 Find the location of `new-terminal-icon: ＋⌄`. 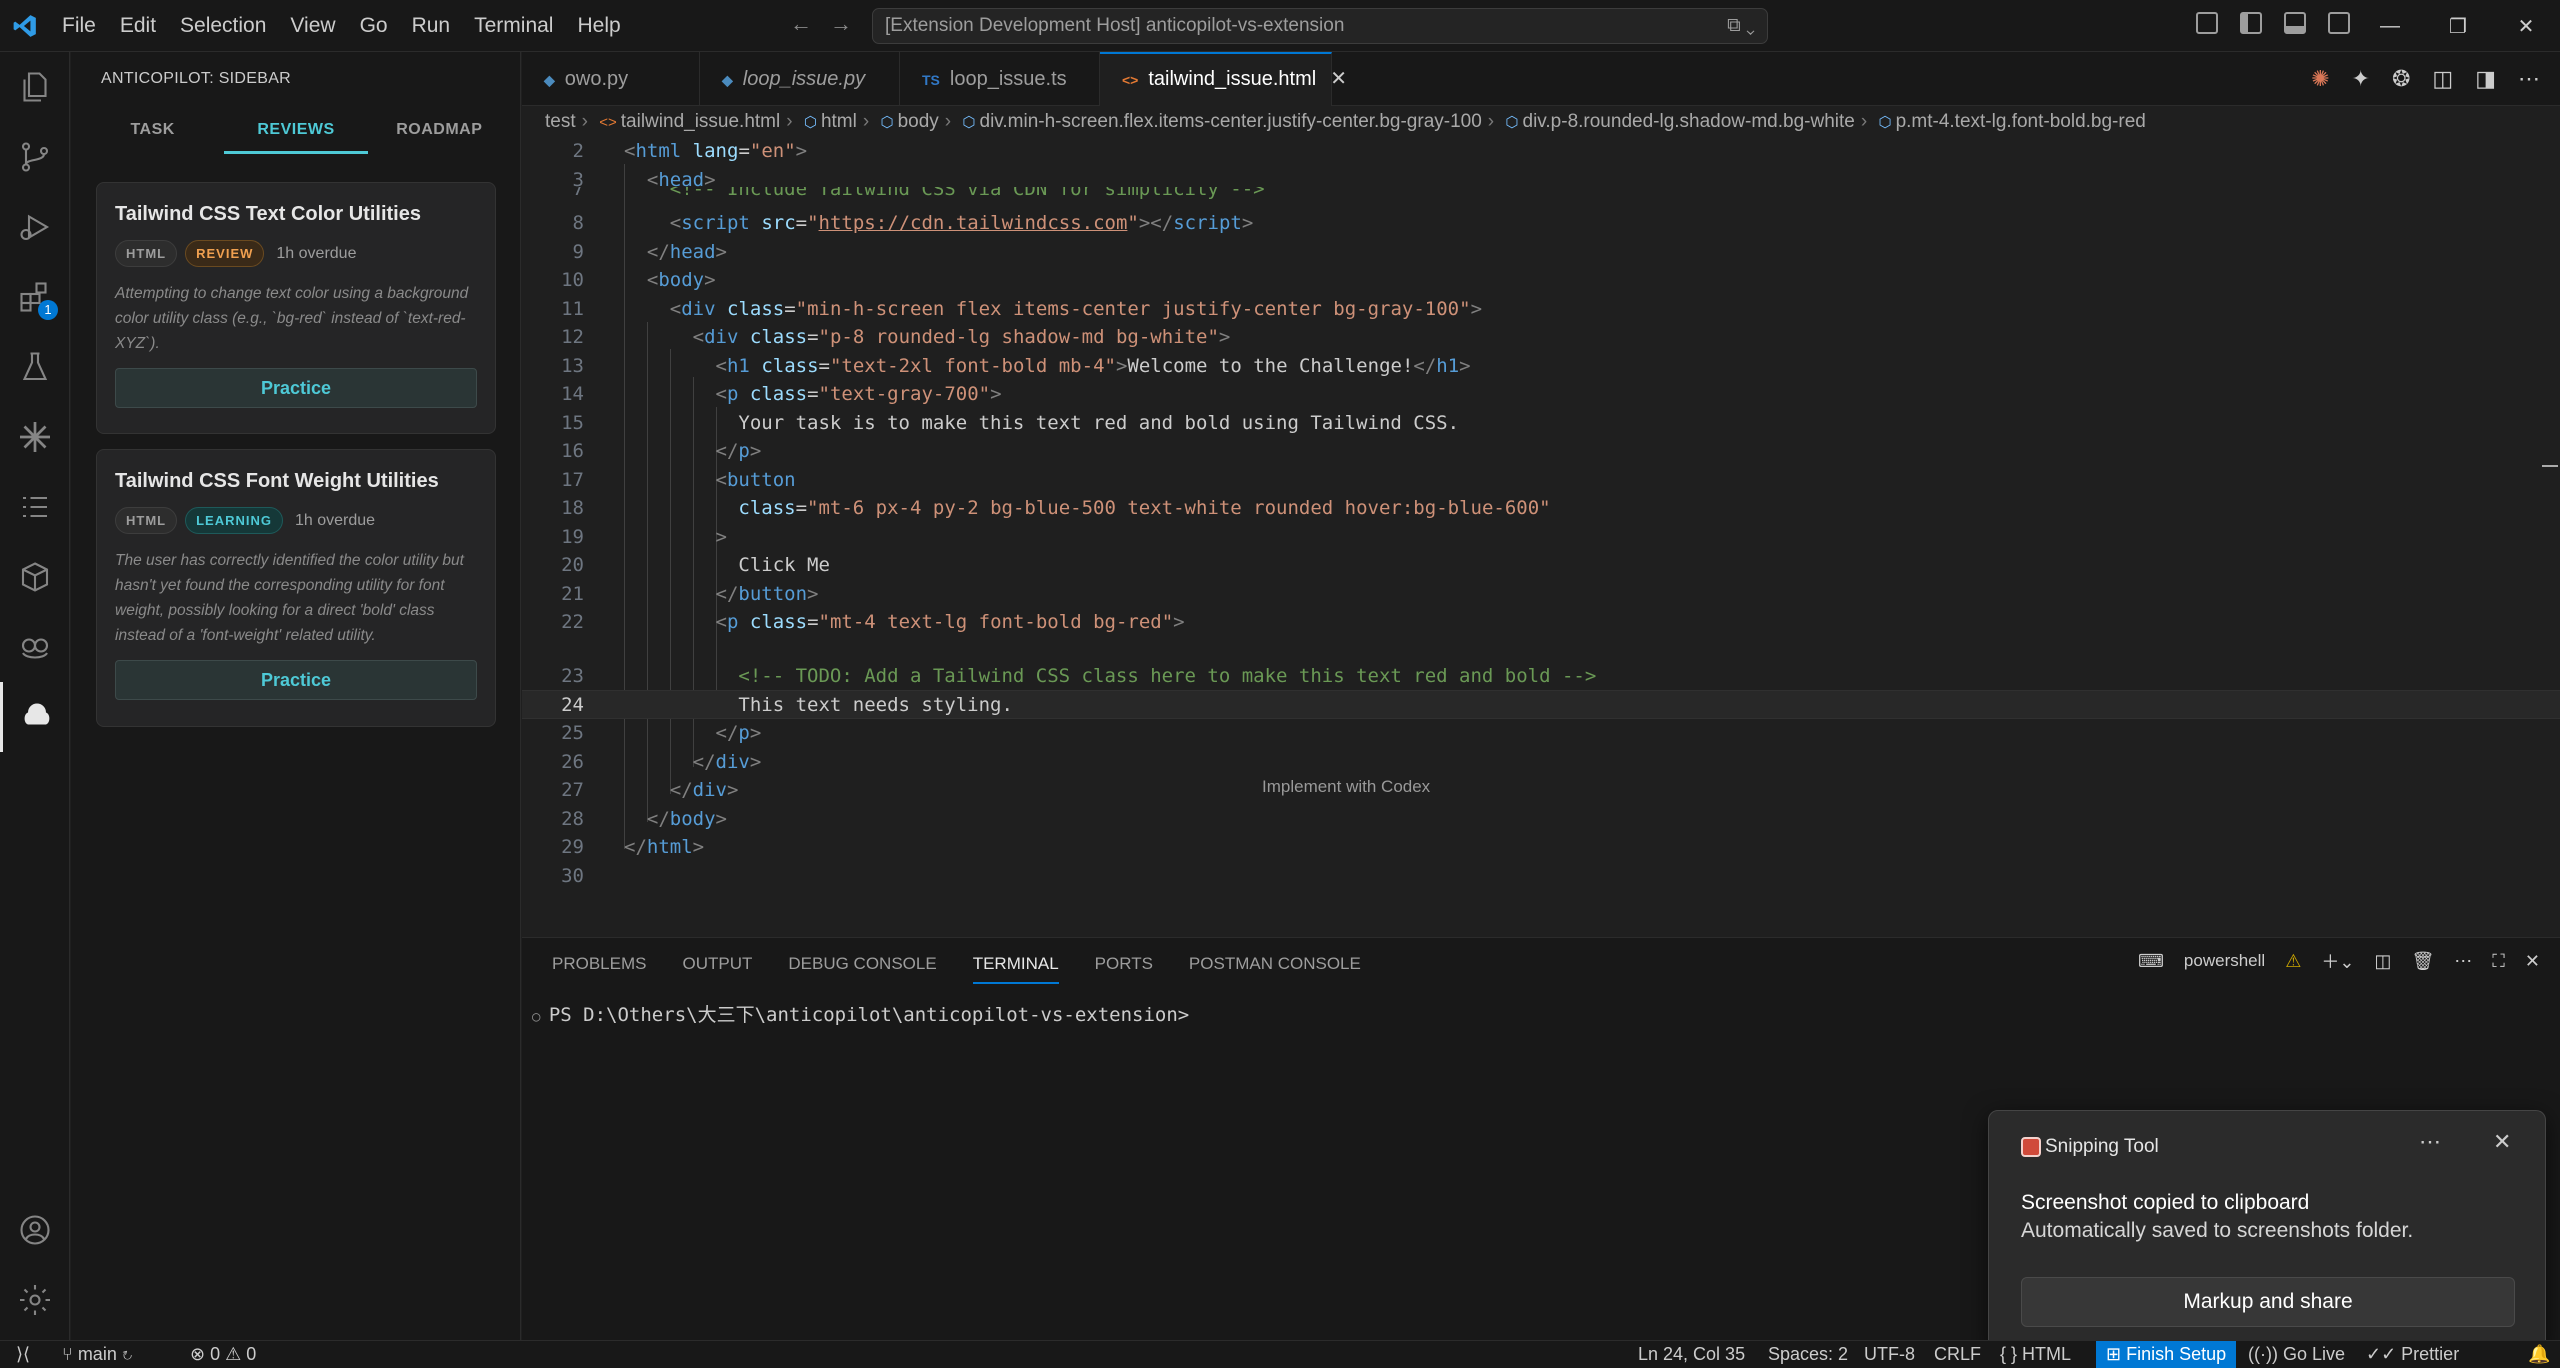

new-terminal-icon: ＋⌄ is located at coordinates (2337, 961).